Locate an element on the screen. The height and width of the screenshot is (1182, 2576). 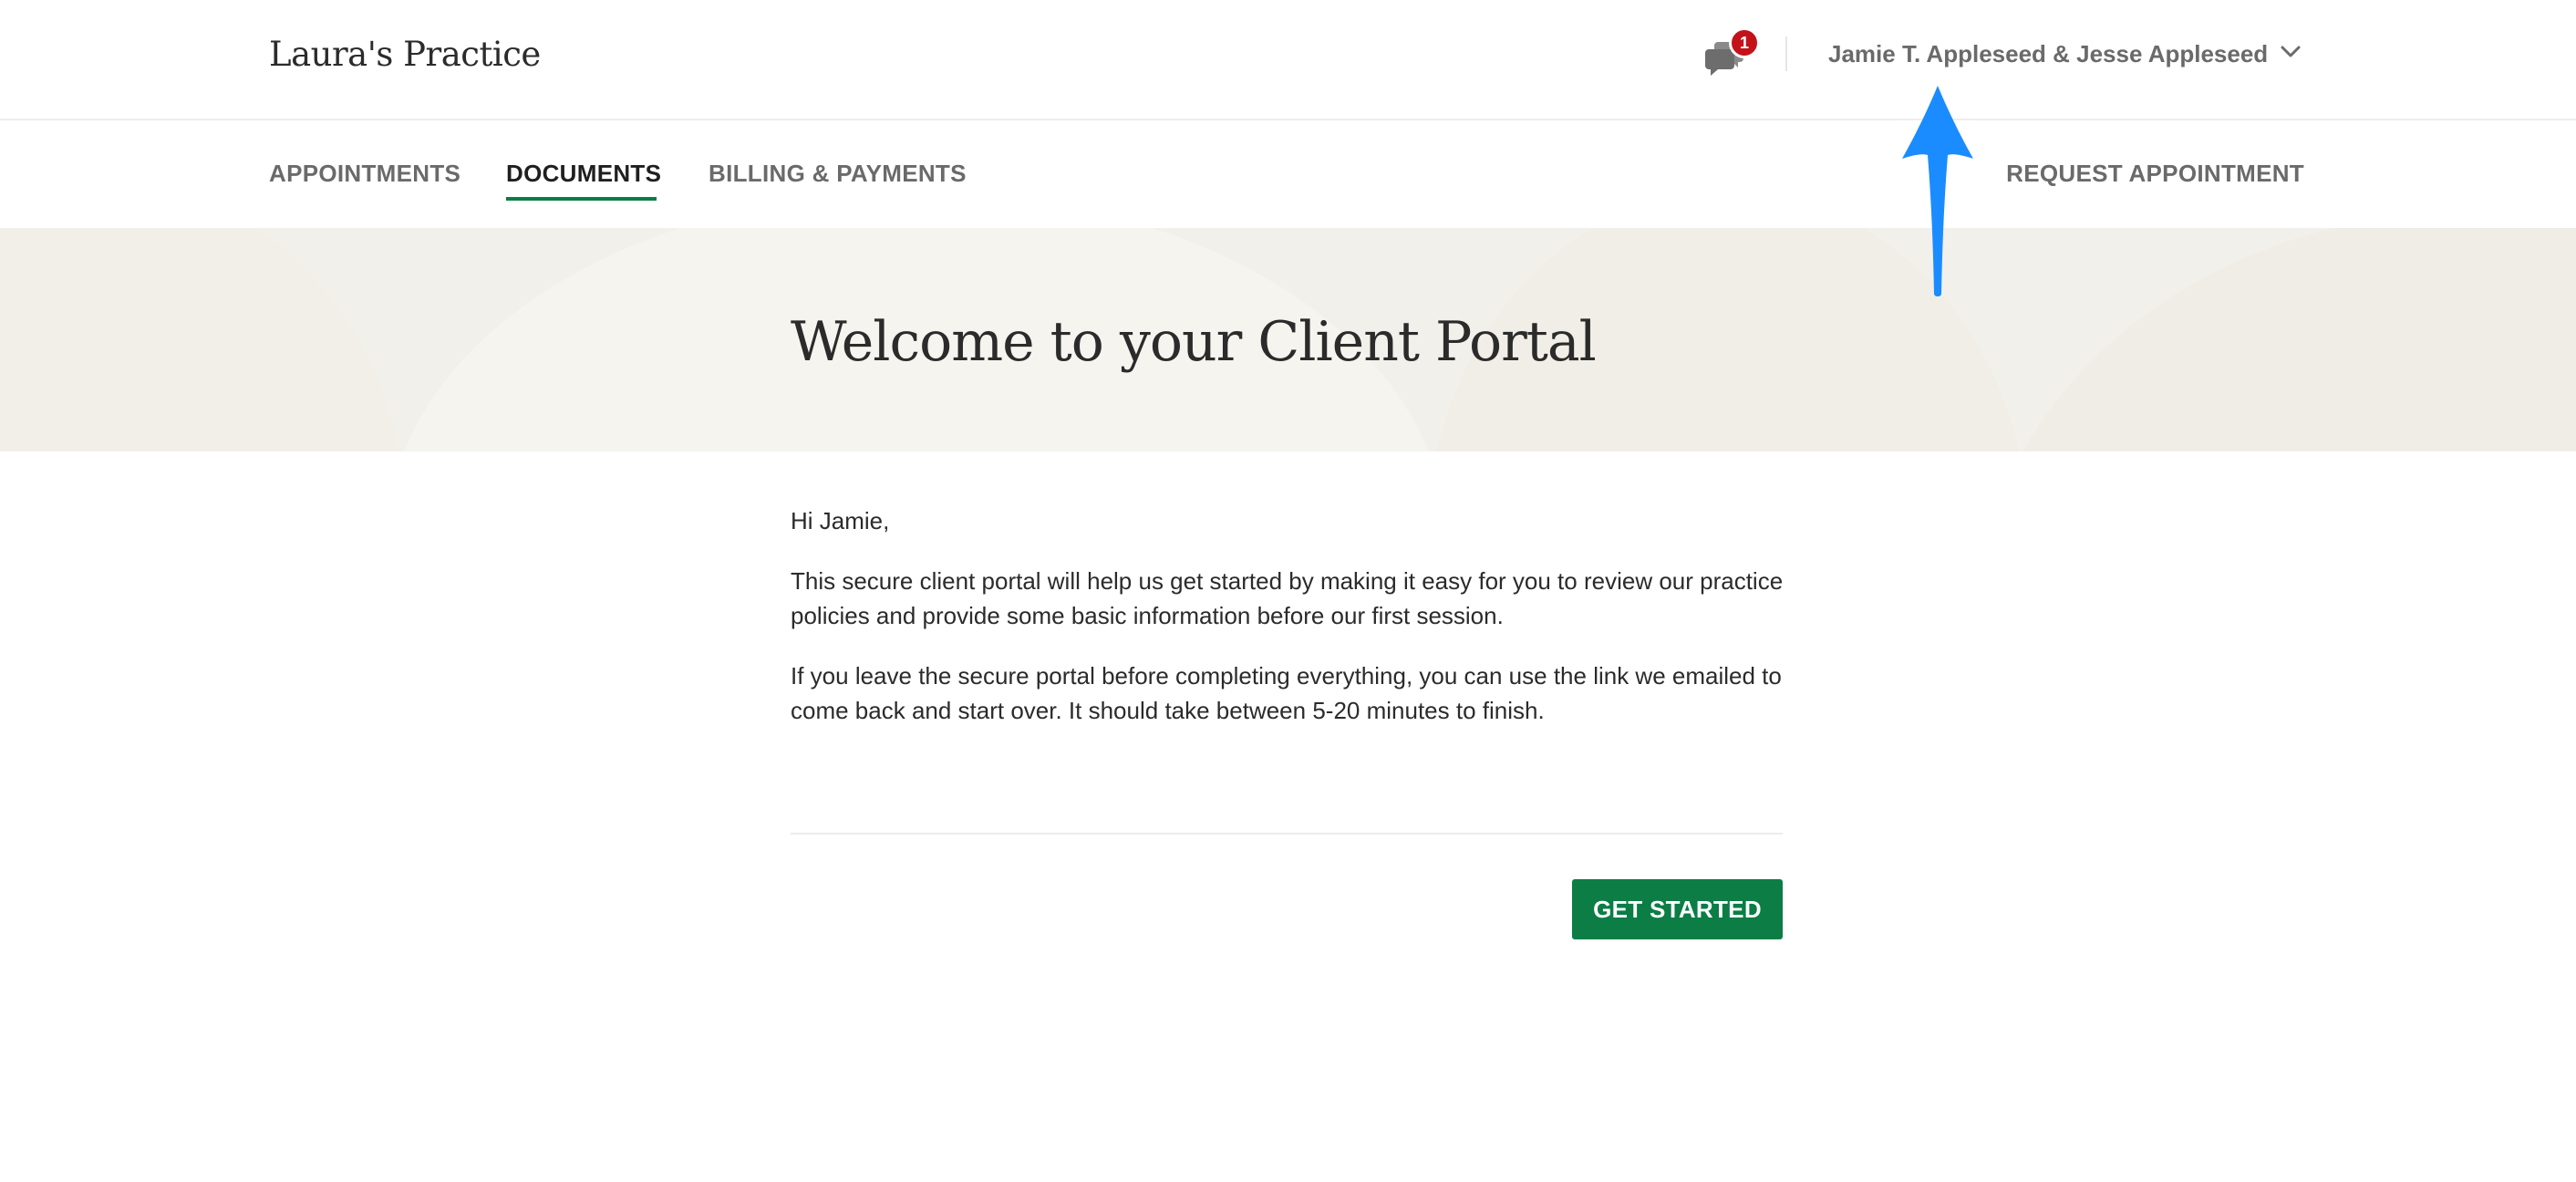
get-started-button: GET STARTED is located at coordinates (1677, 909).